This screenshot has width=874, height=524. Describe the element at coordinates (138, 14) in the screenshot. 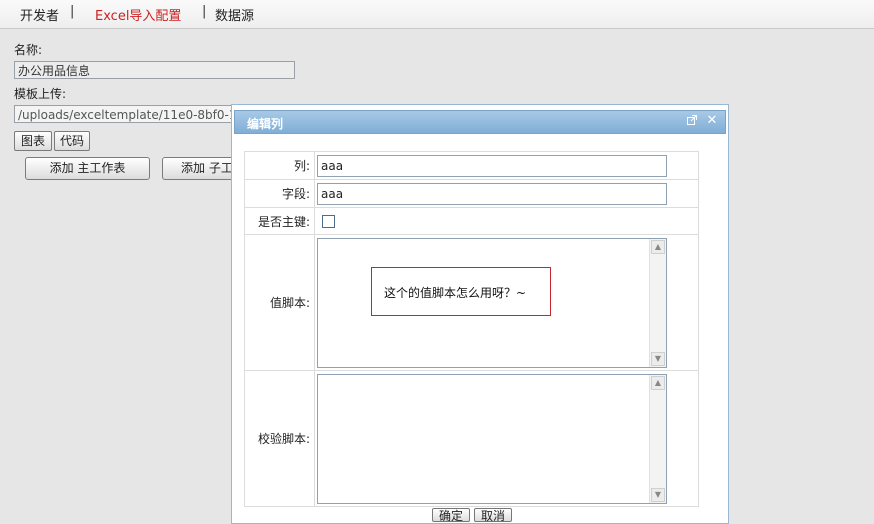

I see `tab-excel-import-config: Excel导入配置` at that location.